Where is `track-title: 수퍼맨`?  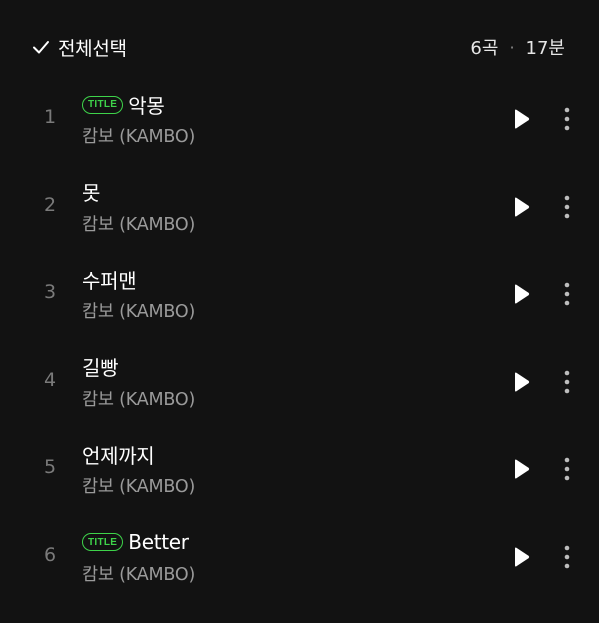
track-title: 수퍼맨 is located at coordinates (109, 280).